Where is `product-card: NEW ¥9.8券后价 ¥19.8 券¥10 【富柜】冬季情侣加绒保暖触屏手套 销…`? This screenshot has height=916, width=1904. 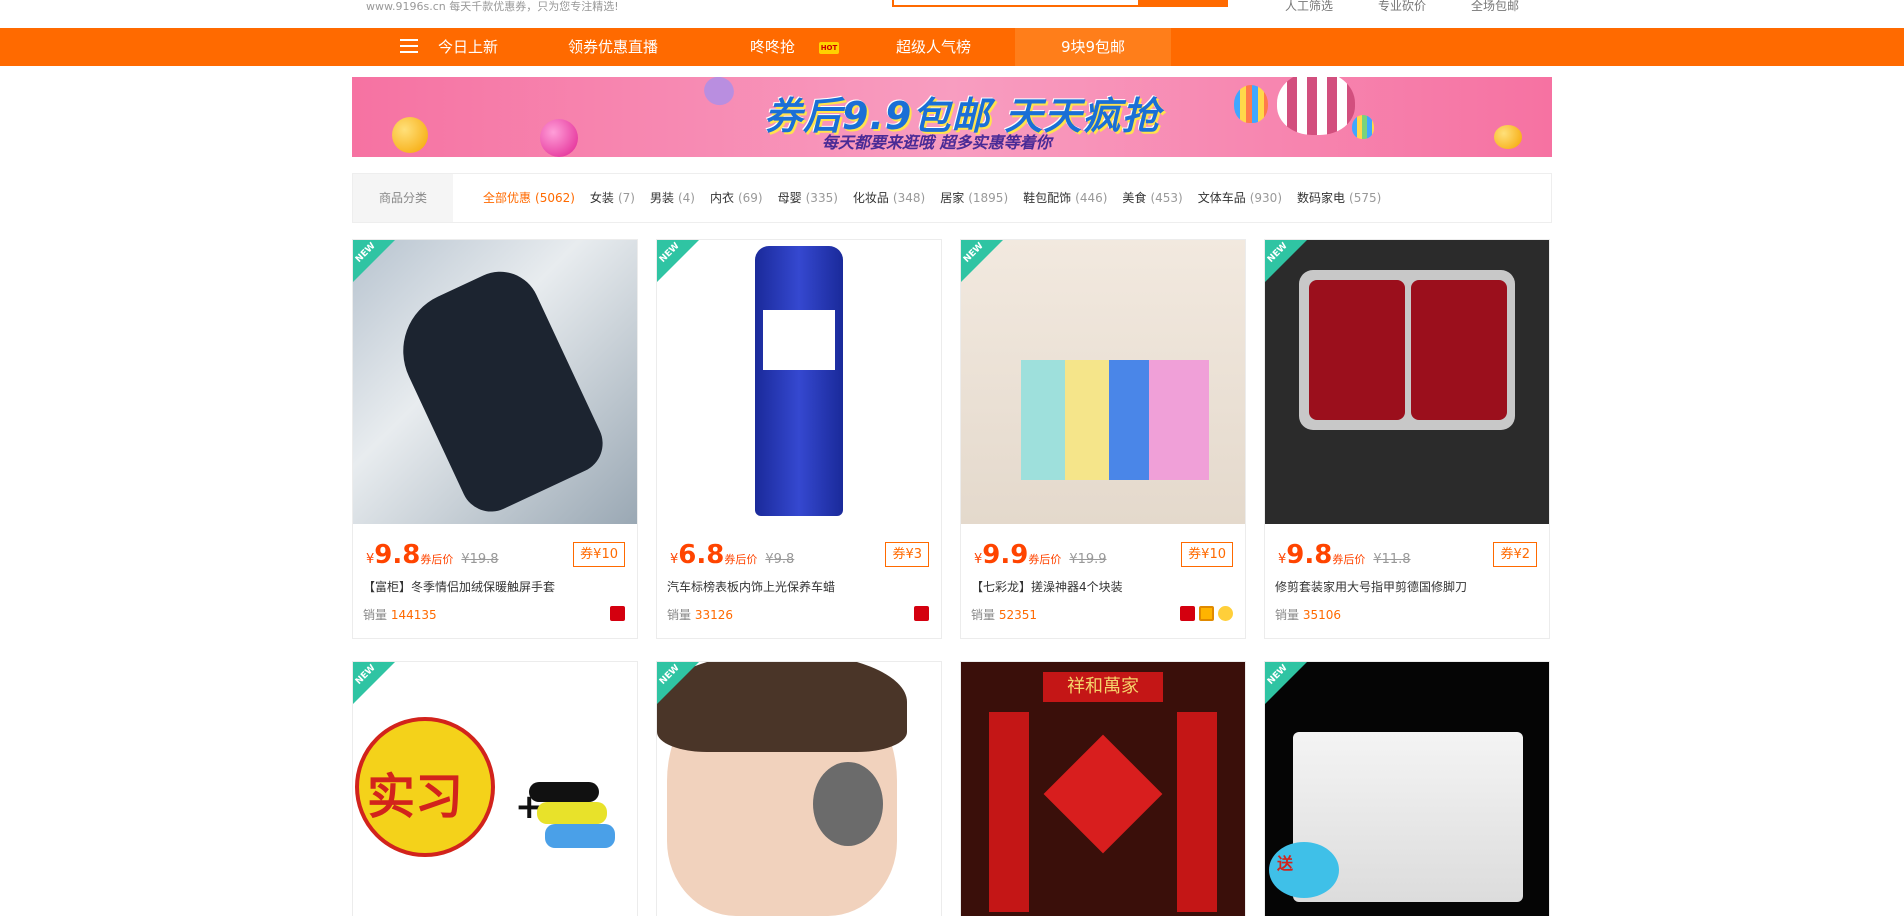
product-card: NEW ¥9.8券后价 ¥19.8 券¥10 【富柜】冬季情侣加绒保暖触屏手套 销… is located at coordinates (495, 439).